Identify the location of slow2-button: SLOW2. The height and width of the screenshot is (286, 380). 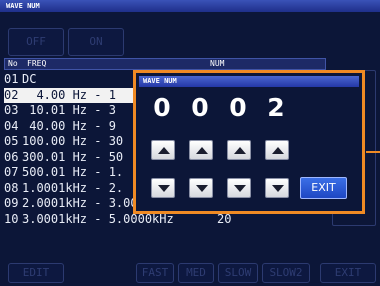
(286, 273).